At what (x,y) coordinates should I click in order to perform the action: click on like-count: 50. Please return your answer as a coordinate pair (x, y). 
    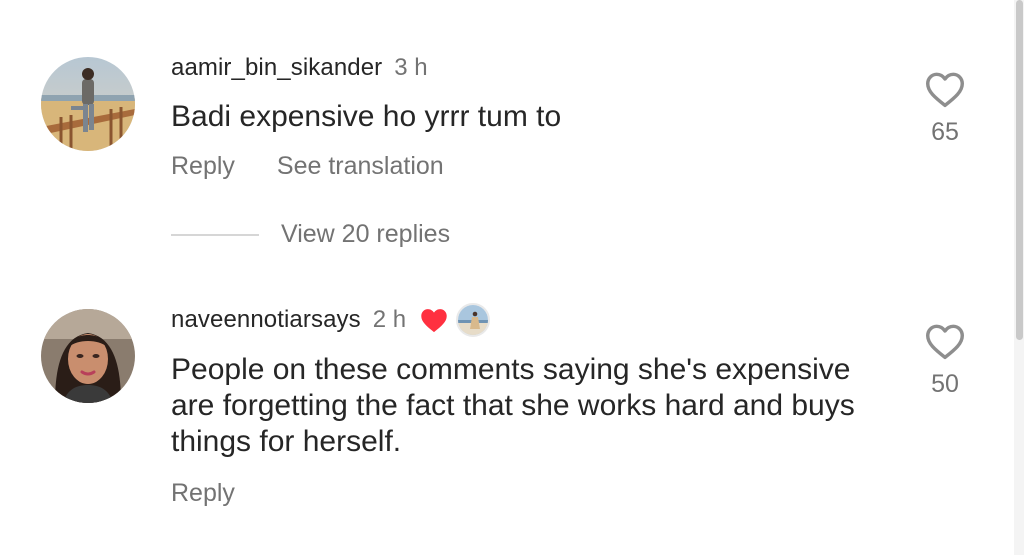
    Looking at the image, I should click on (945, 384).